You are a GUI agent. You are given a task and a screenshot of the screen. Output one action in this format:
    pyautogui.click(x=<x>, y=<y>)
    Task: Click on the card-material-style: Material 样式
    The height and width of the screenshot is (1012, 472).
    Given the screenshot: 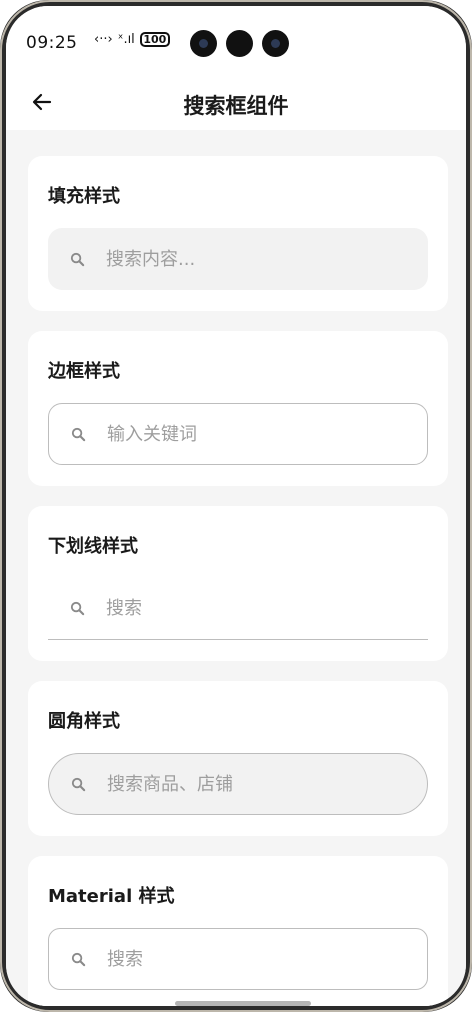 What is the action you would take?
    pyautogui.click(x=238, y=931)
    